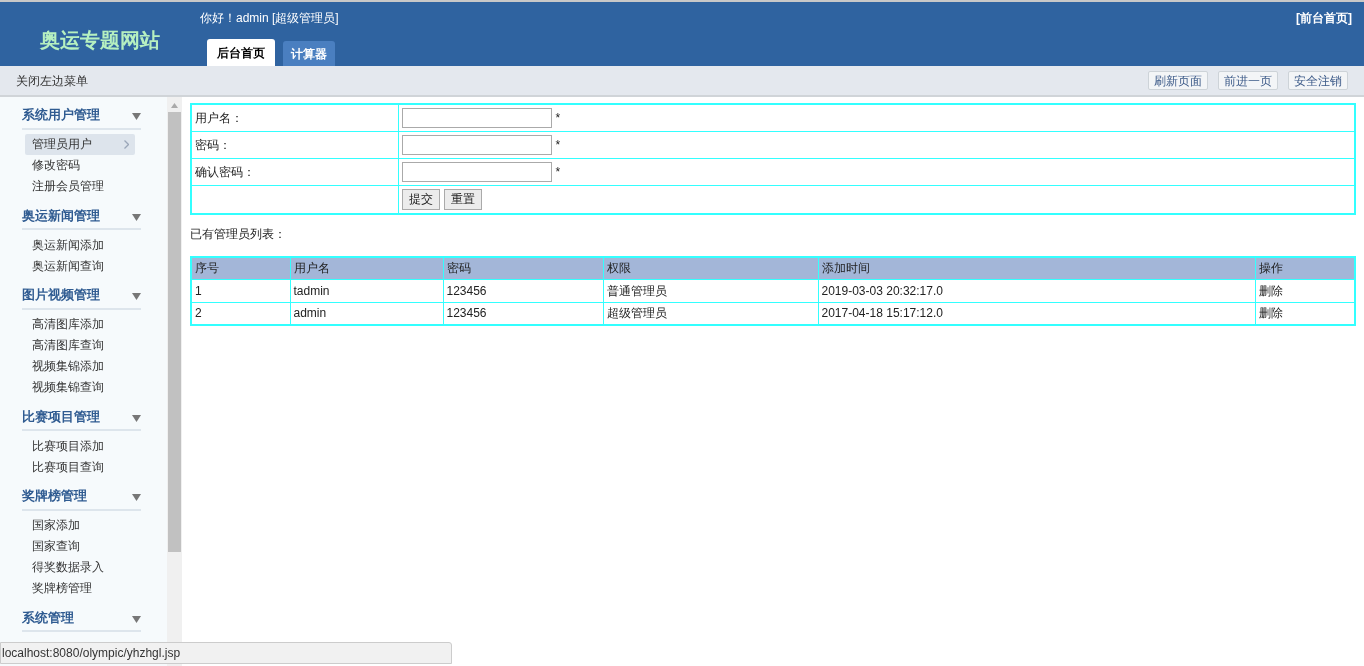 This screenshot has height=666, width=1364. What do you see at coordinates (241, 52) in the screenshot?
I see `nav-tab: 后台首页` at bounding box center [241, 52].